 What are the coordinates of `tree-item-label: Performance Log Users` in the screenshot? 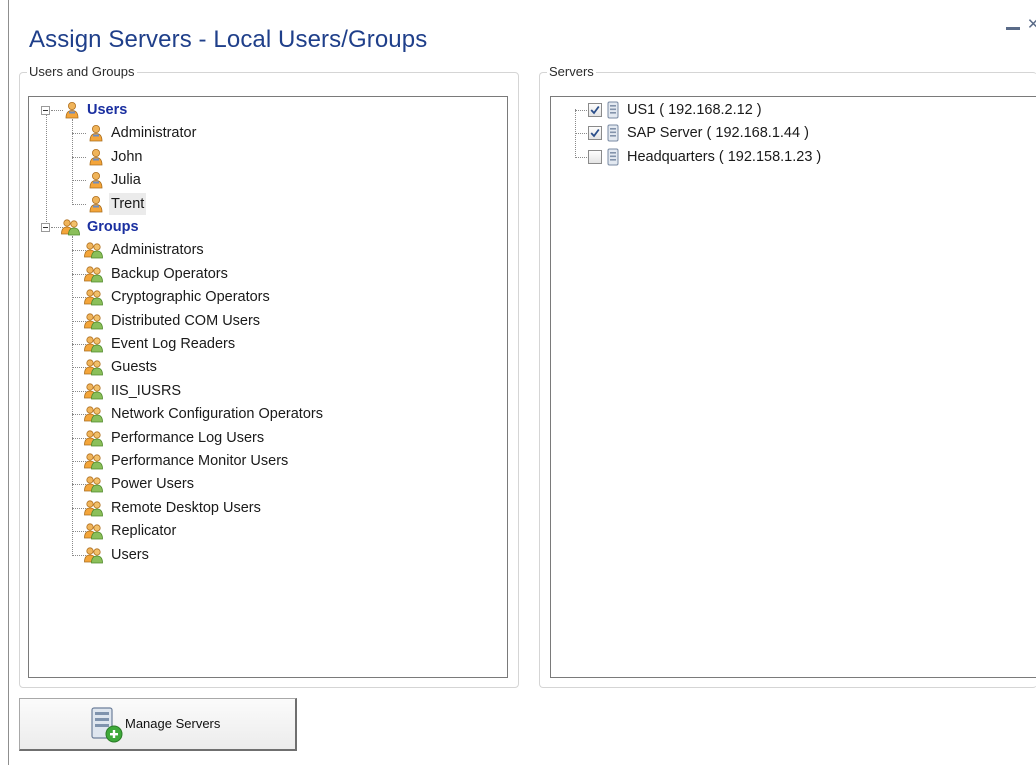 It's located at (188, 437).